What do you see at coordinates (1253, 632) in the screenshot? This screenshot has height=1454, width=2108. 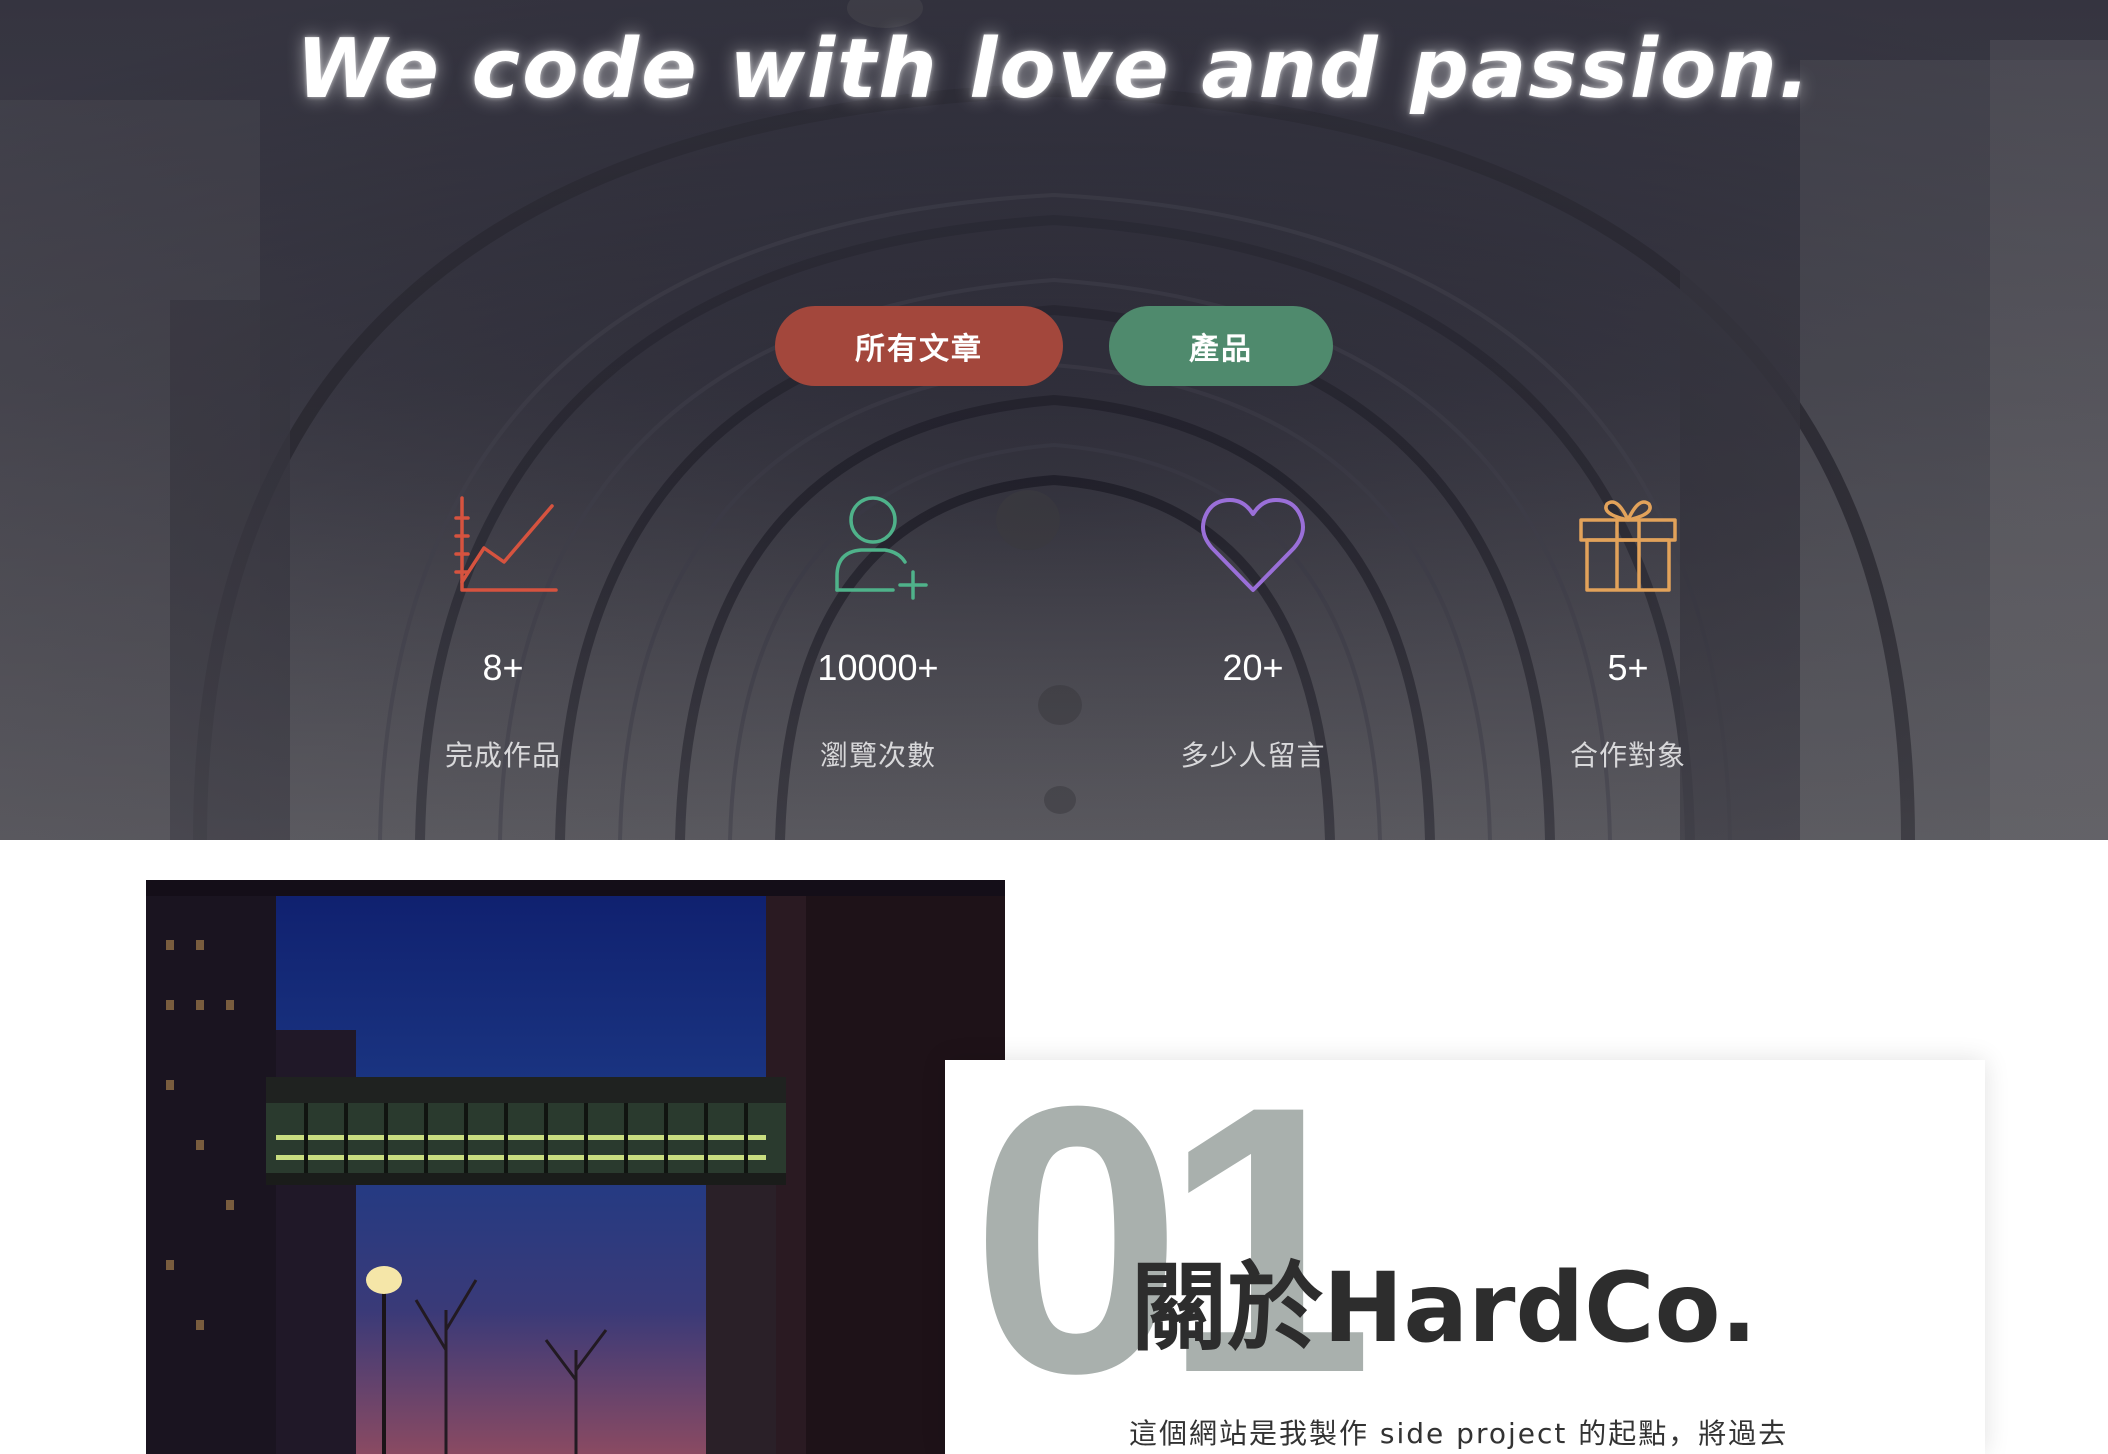 I see `stat-comments: 20+ 多少人留言` at bounding box center [1253, 632].